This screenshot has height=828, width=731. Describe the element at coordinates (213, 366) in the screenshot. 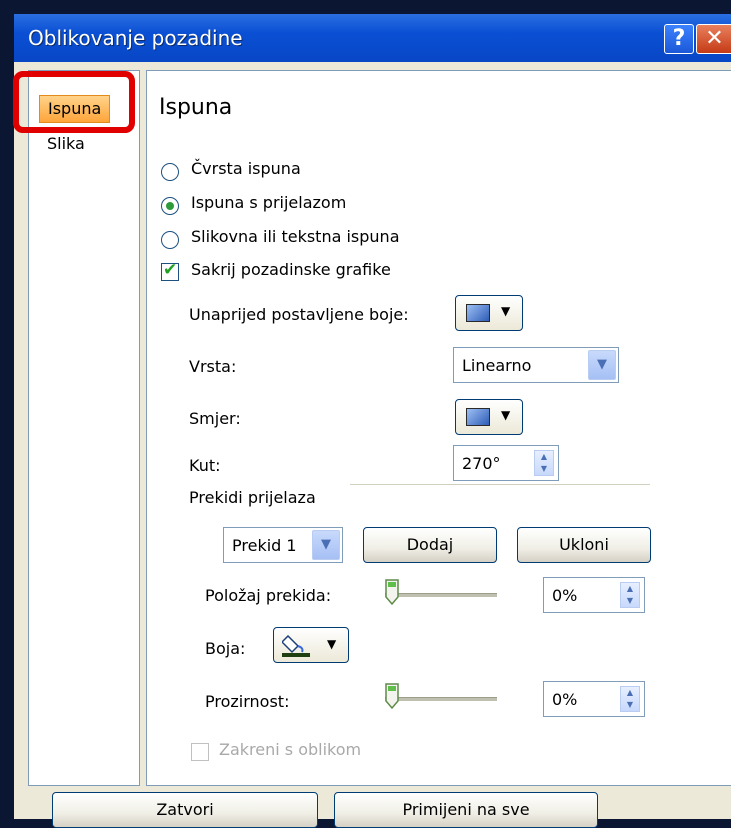

I see `type-label: Vrsta:` at that location.